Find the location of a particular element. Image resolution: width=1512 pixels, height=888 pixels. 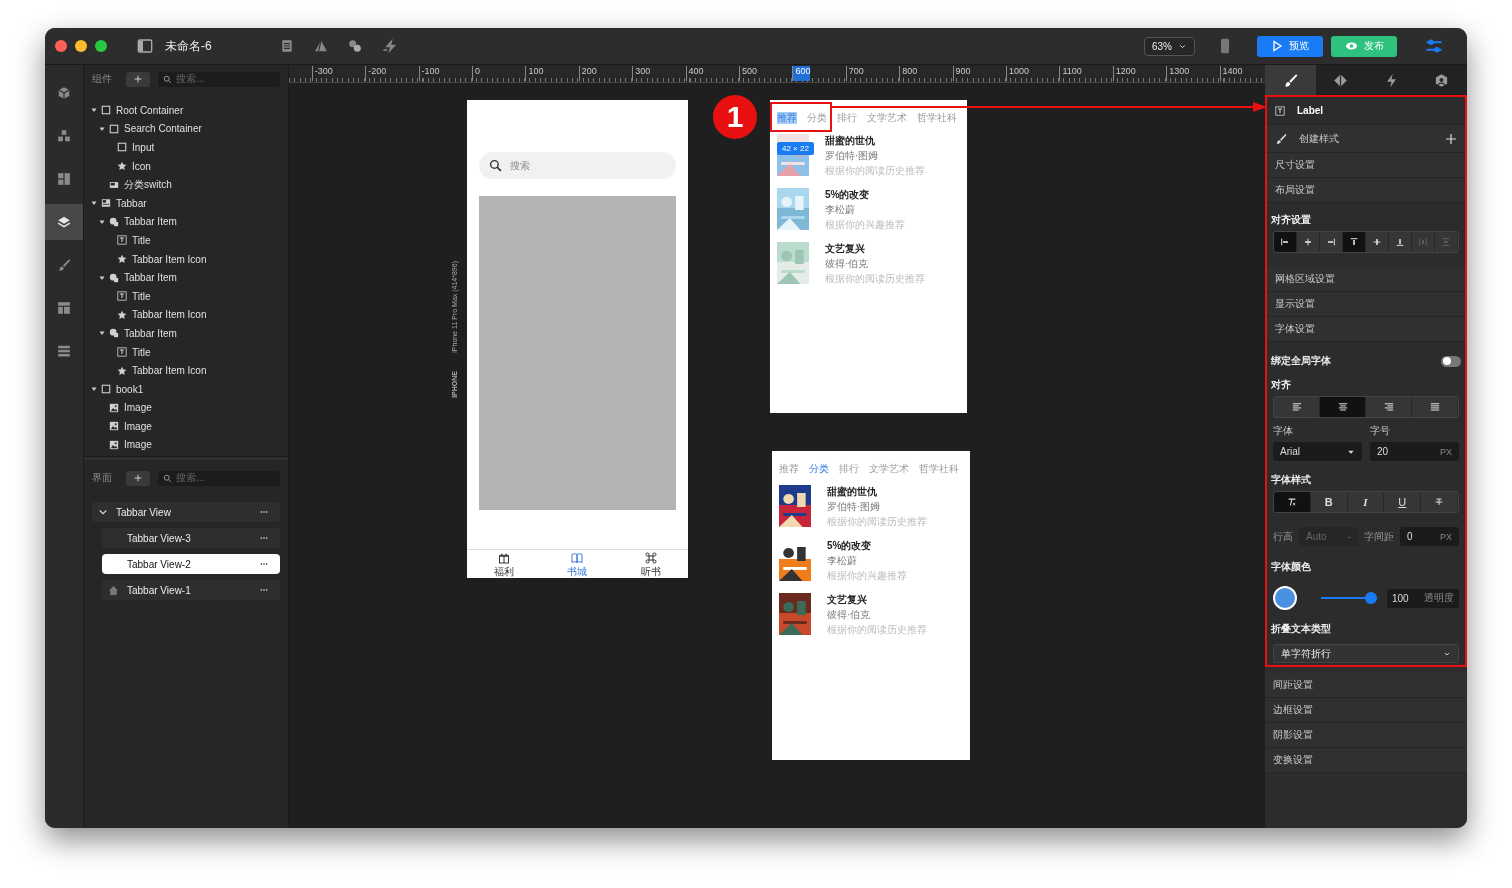

maximize-button is located at coordinates (101, 46).